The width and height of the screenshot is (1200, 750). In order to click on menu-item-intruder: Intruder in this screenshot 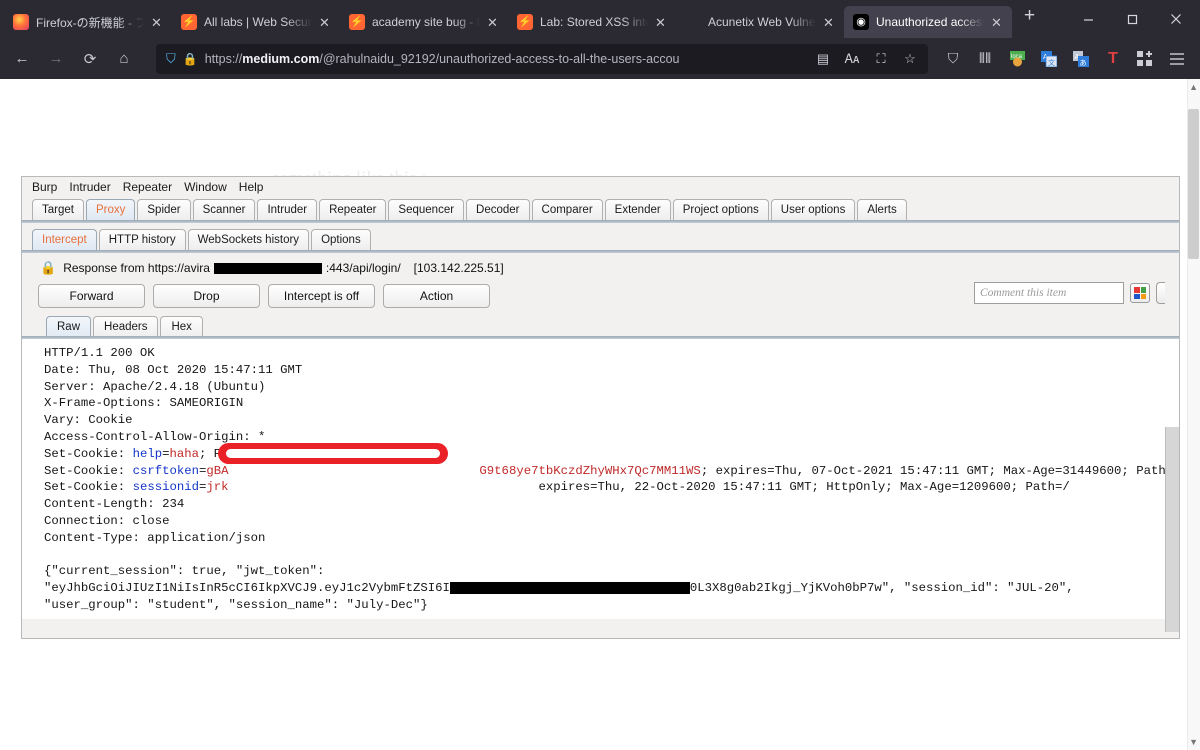, I will do `click(89, 187)`.